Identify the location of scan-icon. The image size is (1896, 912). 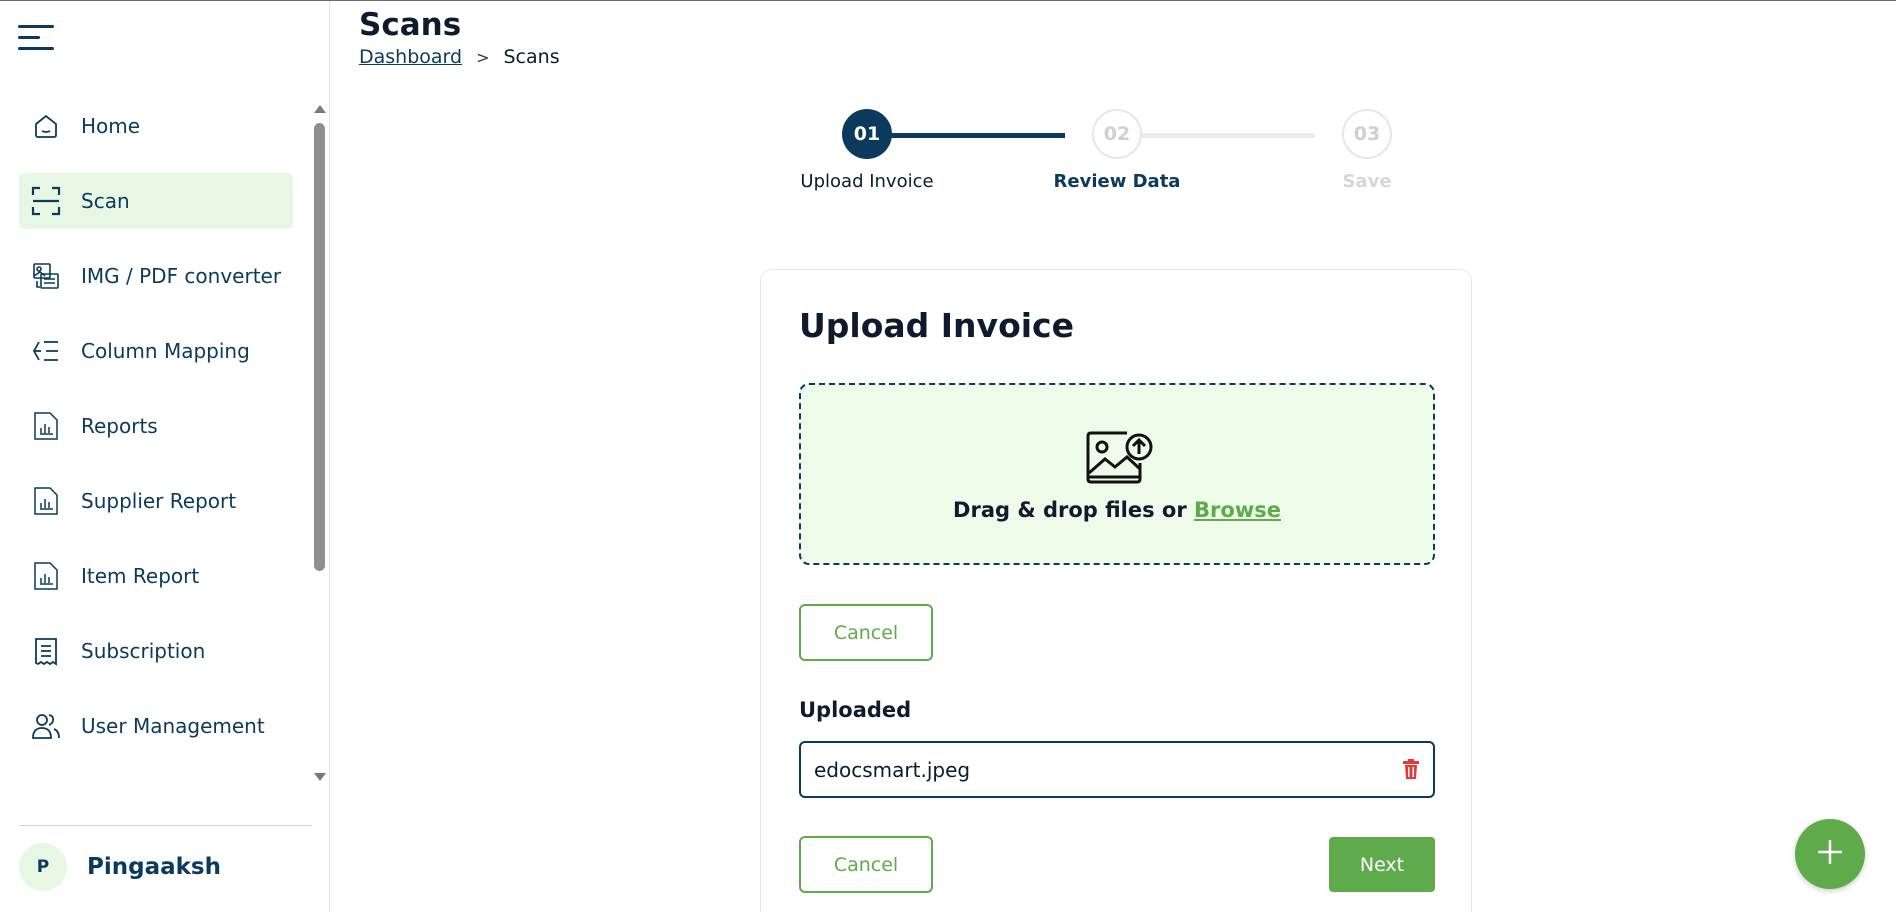
(46, 201).